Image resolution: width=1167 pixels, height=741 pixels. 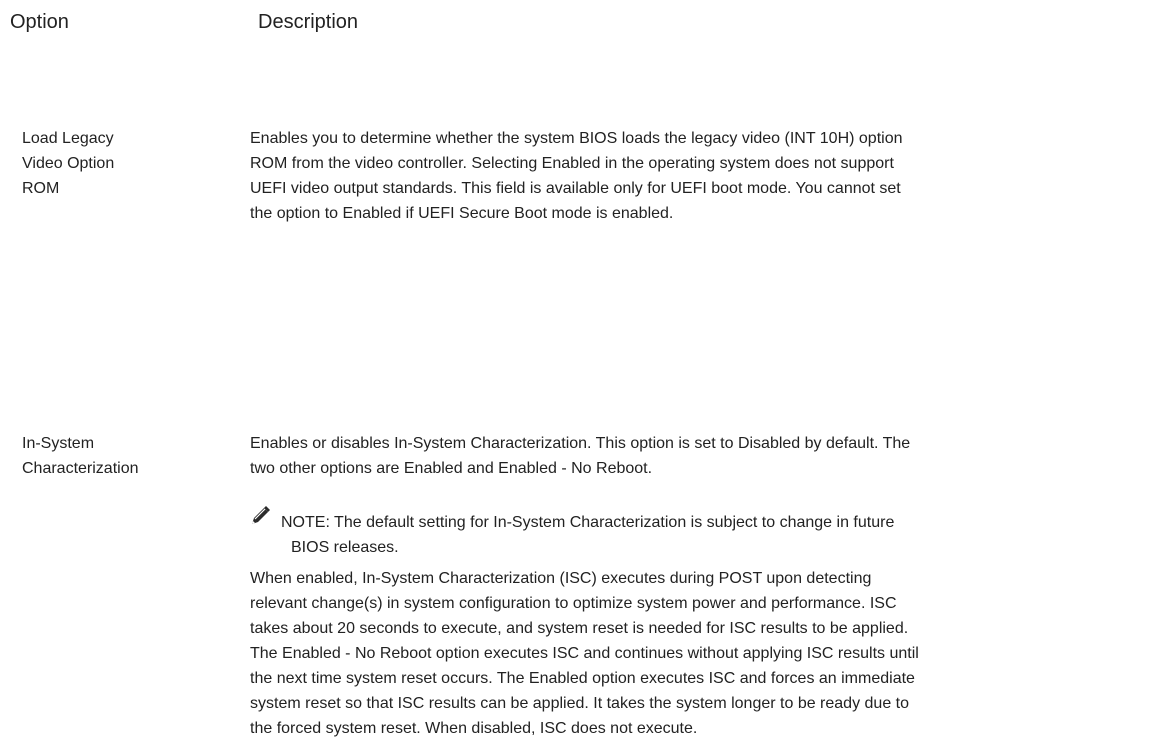 What do you see at coordinates (41, 188) in the screenshot?
I see `option-name-line: ROM` at bounding box center [41, 188].